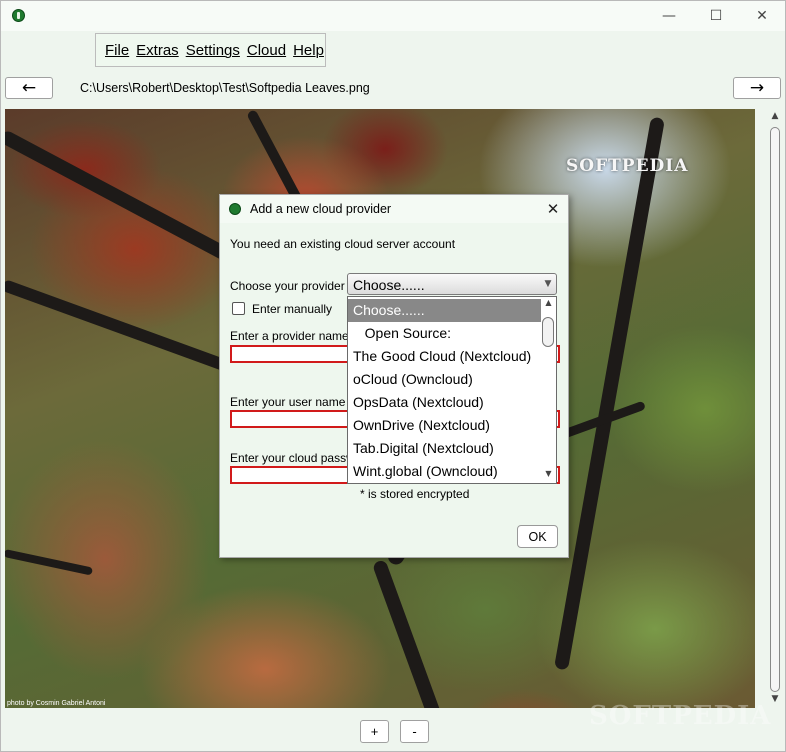 This screenshot has height=752, width=786. What do you see at coordinates (553, 209) in the screenshot?
I see `dialog-close-button: ✕` at bounding box center [553, 209].